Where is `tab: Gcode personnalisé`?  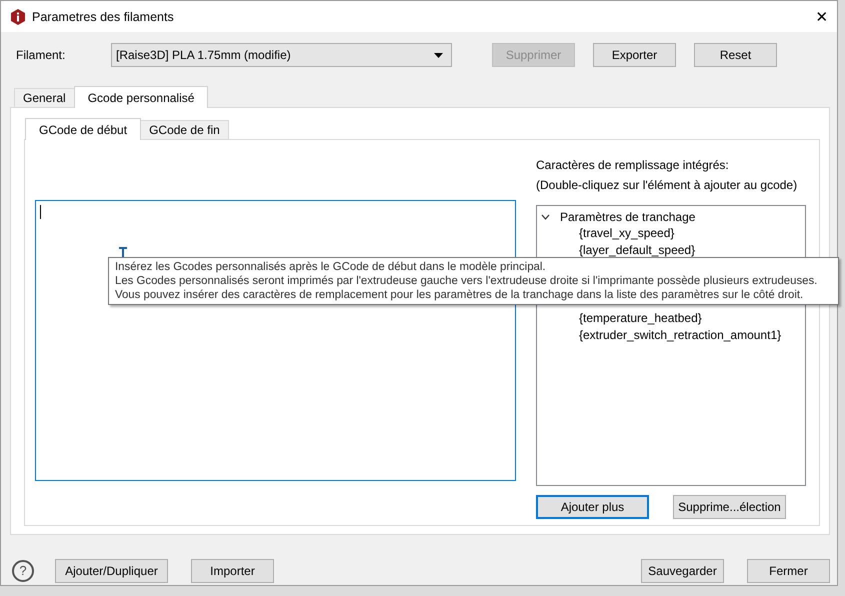 tab: Gcode personnalisé is located at coordinates (141, 97).